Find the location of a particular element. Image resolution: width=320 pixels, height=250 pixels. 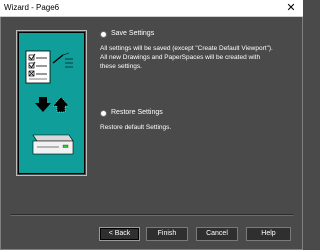

button-separator is located at coordinates (152, 215).